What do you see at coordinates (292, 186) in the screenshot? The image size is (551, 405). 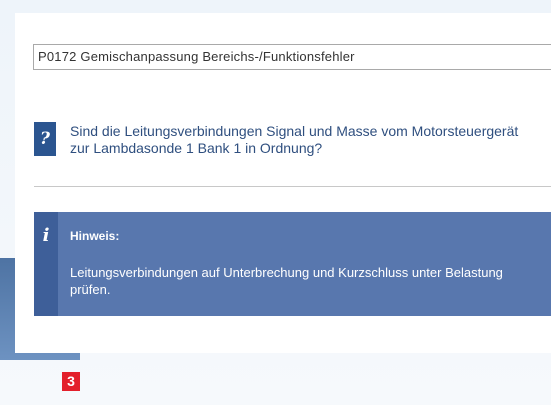 I see `divider` at bounding box center [292, 186].